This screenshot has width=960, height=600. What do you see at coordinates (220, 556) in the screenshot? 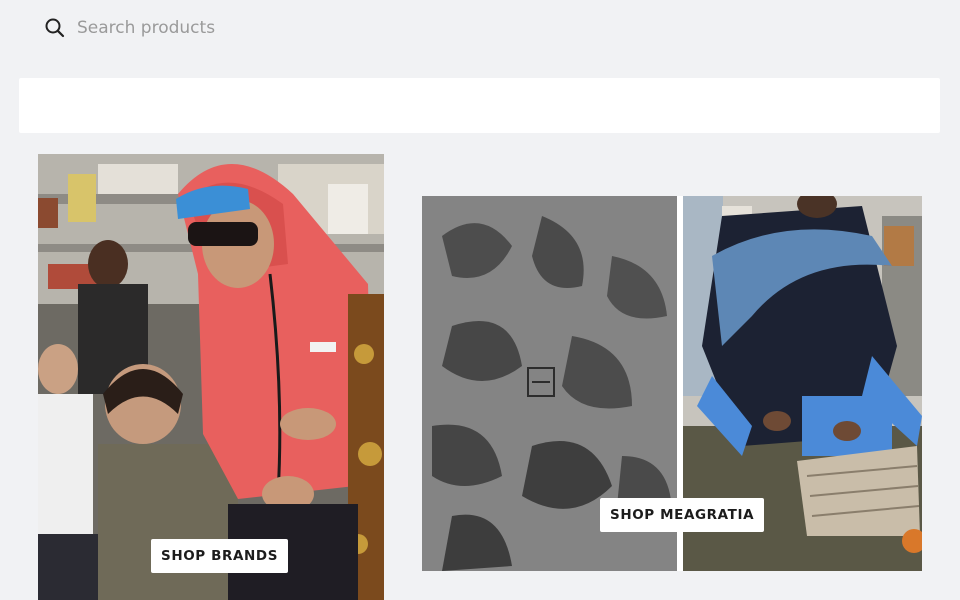
I see `shop-brands-button: SHOP BRANDS` at bounding box center [220, 556].